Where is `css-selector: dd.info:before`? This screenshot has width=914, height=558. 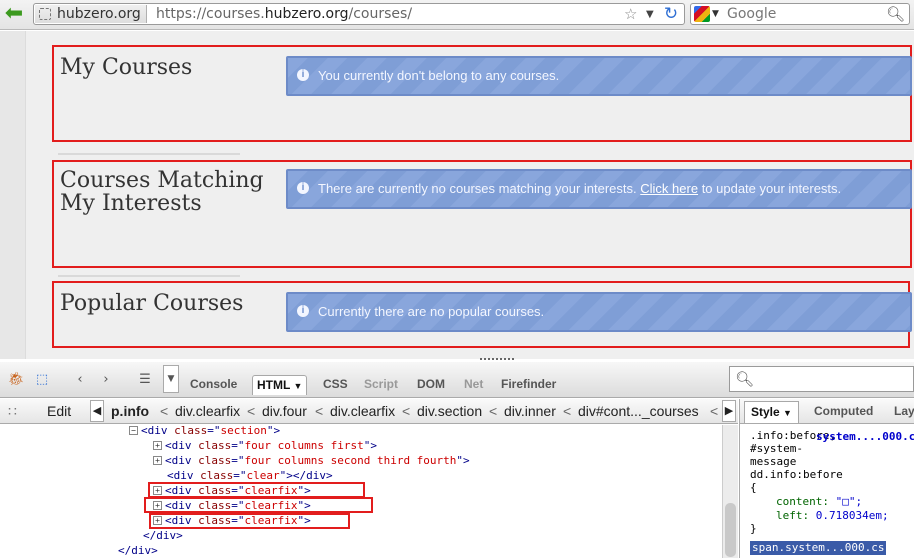
css-selector: dd.info:before is located at coordinates (796, 474).